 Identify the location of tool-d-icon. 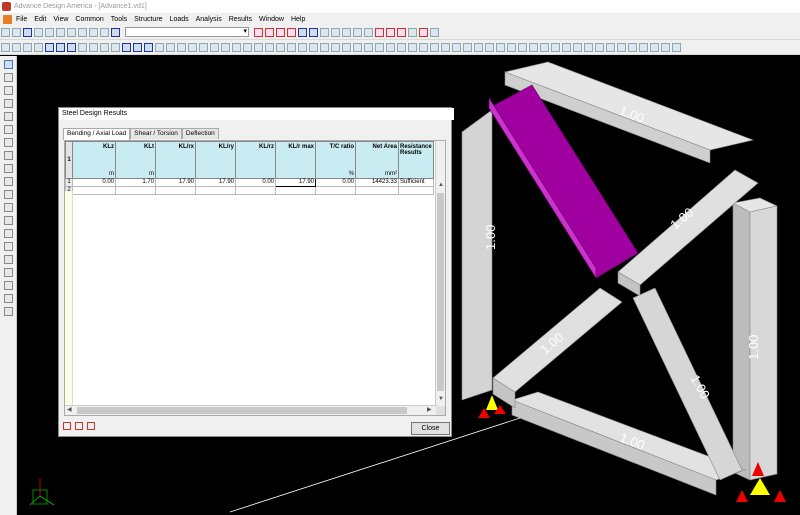
(357, 32).